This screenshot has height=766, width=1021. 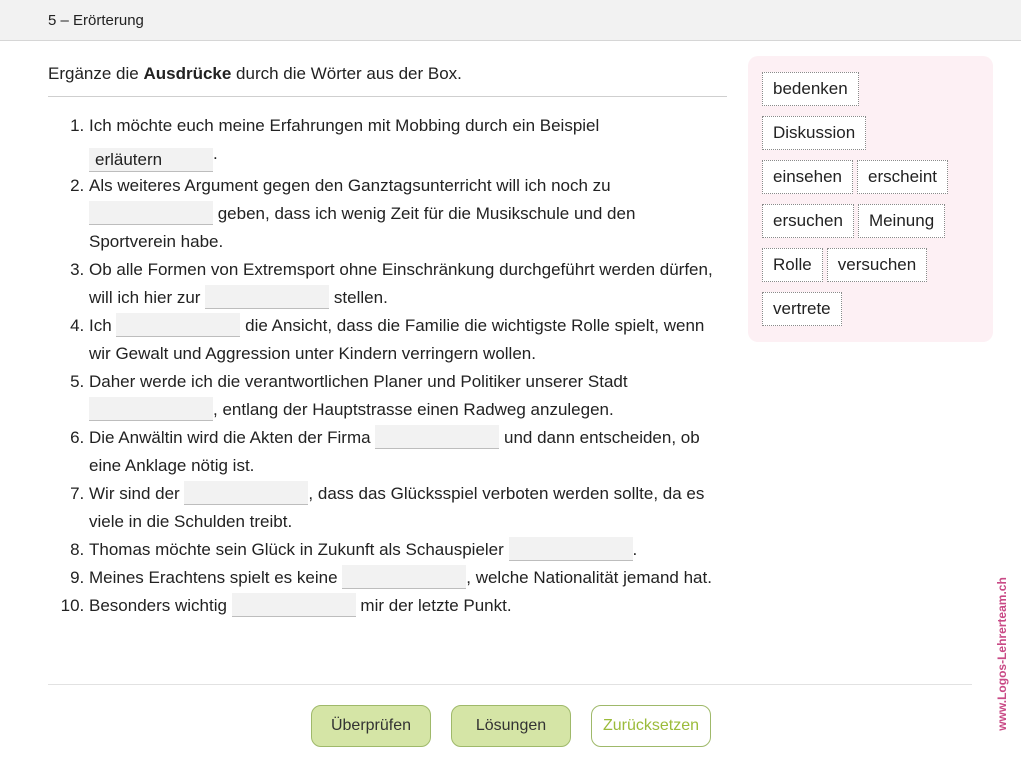 I want to click on word-chip: einsehen, so click(x=808, y=177).